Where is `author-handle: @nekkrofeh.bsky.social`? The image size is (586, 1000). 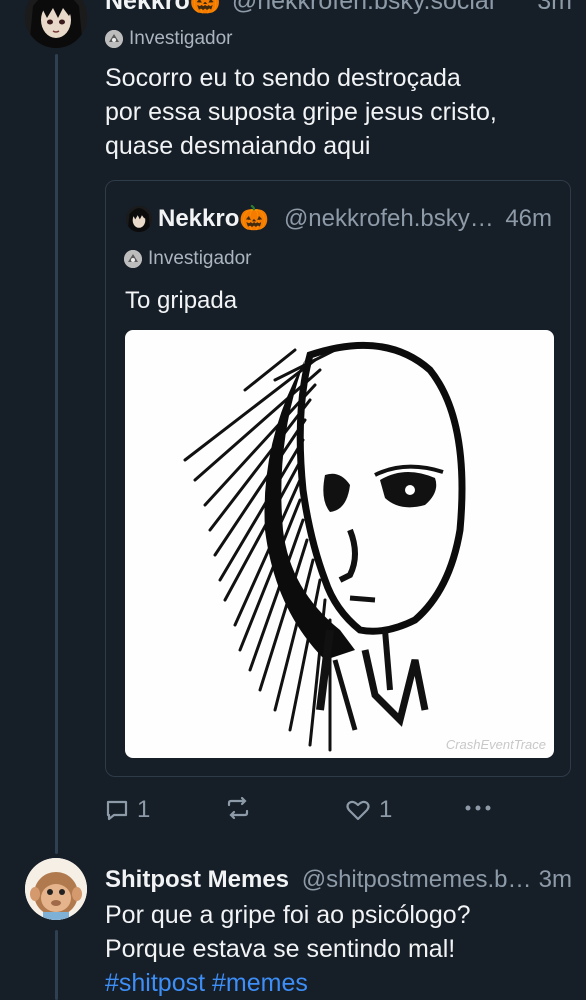 author-handle: @nekkrofeh.bsky.social is located at coordinates (363, 7).